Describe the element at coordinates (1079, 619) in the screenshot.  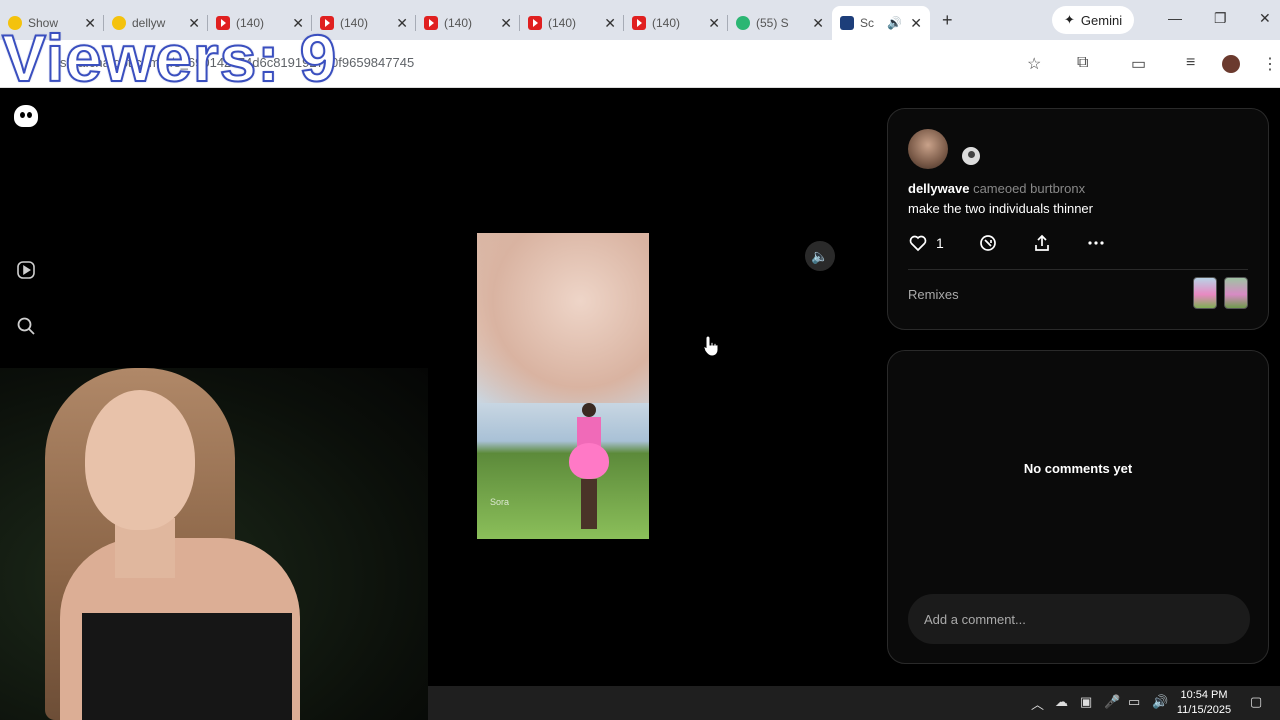
I see `comment-input` at that location.